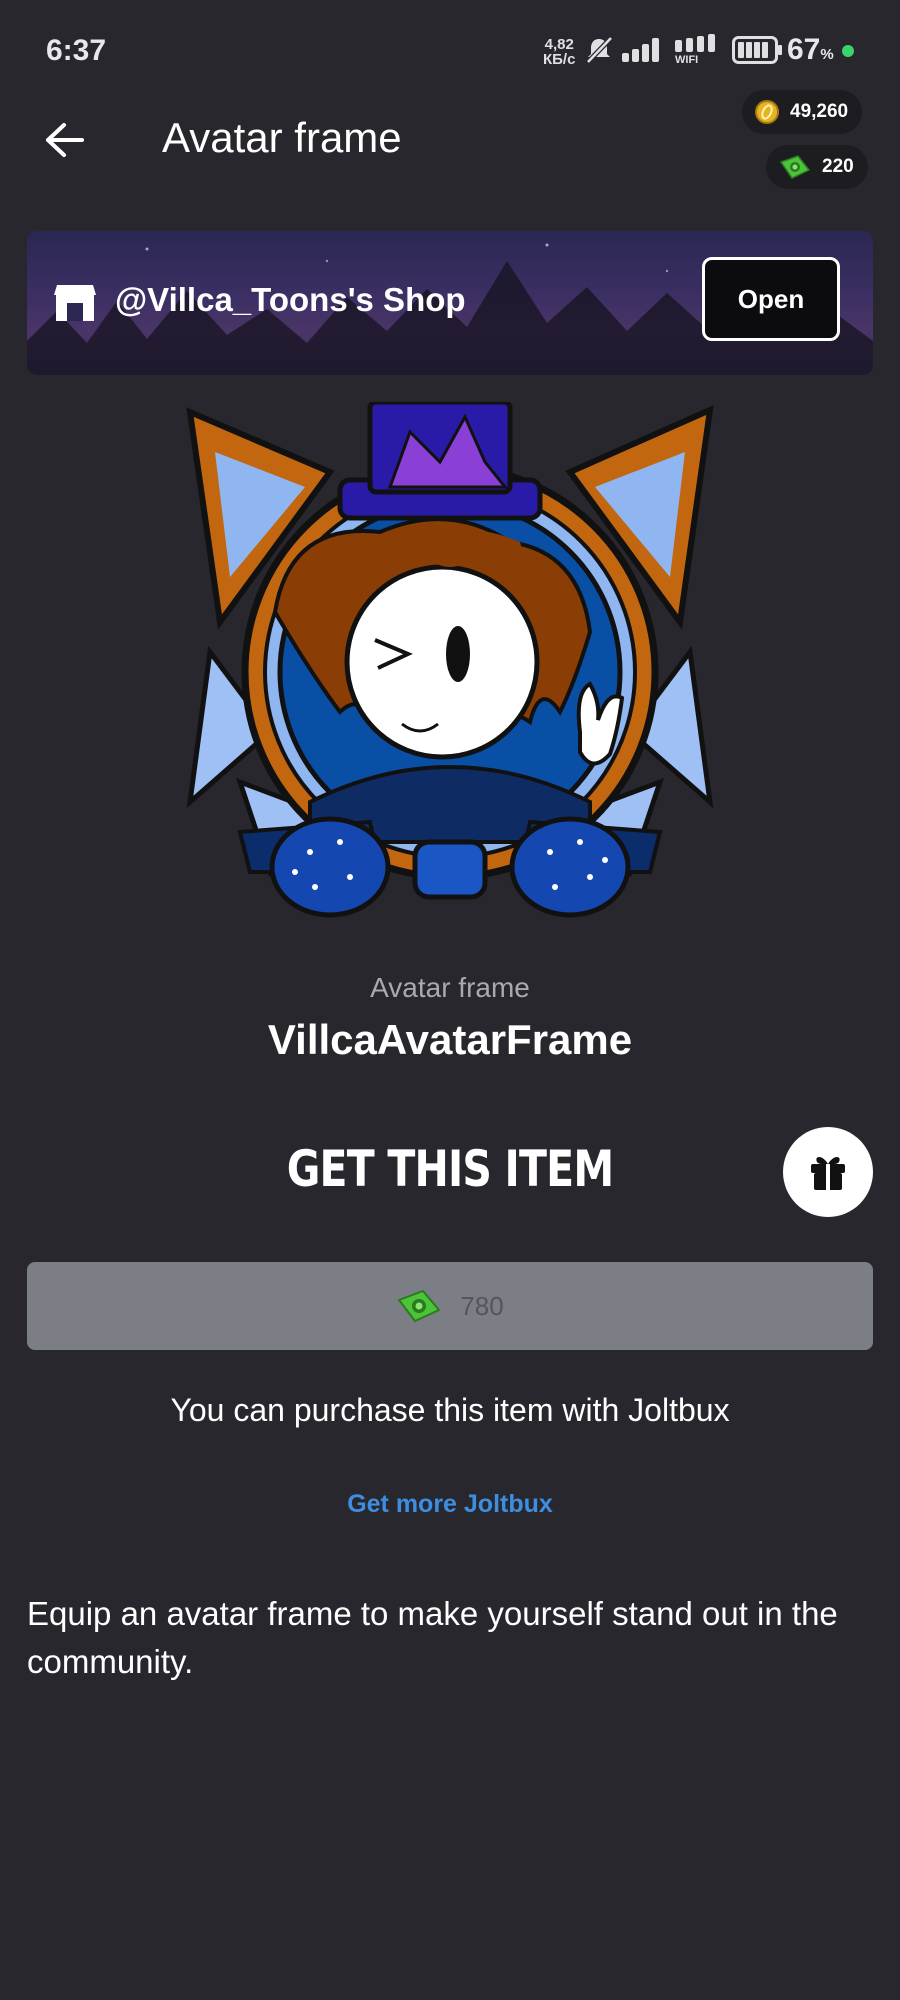 The width and height of the screenshot is (900, 2000). I want to click on buy-with-joltbux-button: 780, so click(450, 1306).